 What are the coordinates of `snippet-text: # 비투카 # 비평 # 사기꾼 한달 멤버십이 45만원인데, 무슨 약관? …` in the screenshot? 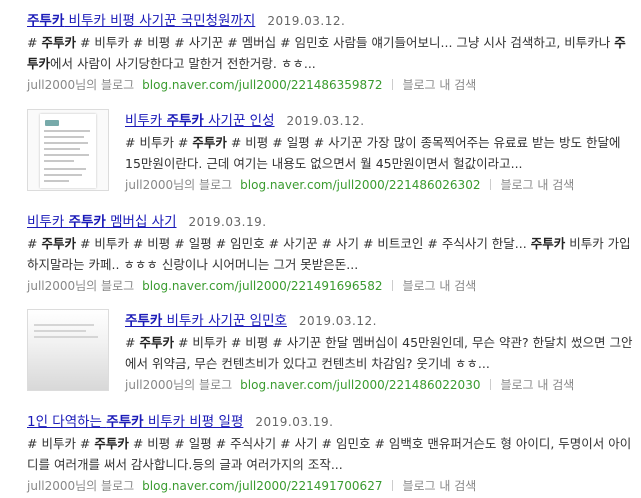 It's located at (379, 353).